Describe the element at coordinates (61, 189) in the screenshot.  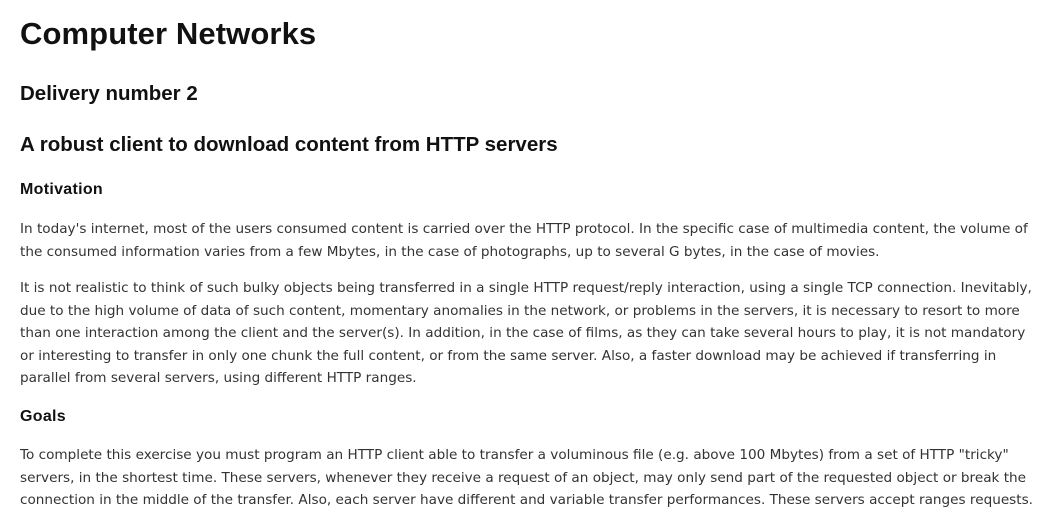
I see `motivation-heading: Motivation` at that location.